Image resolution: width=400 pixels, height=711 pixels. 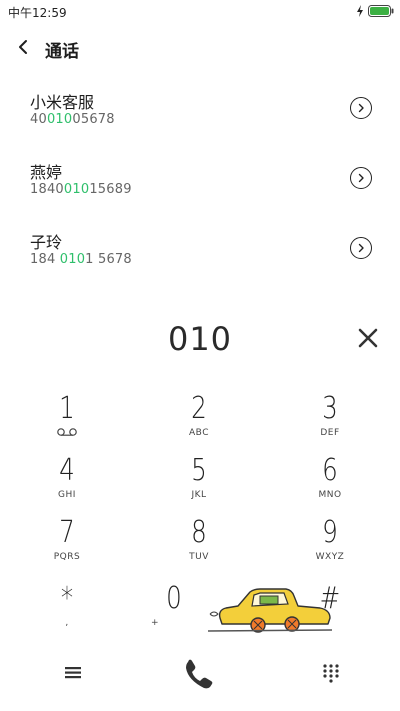 What do you see at coordinates (67, 470) in the screenshot?
I see `key-digit: 4` at bounding box center [67, 470].